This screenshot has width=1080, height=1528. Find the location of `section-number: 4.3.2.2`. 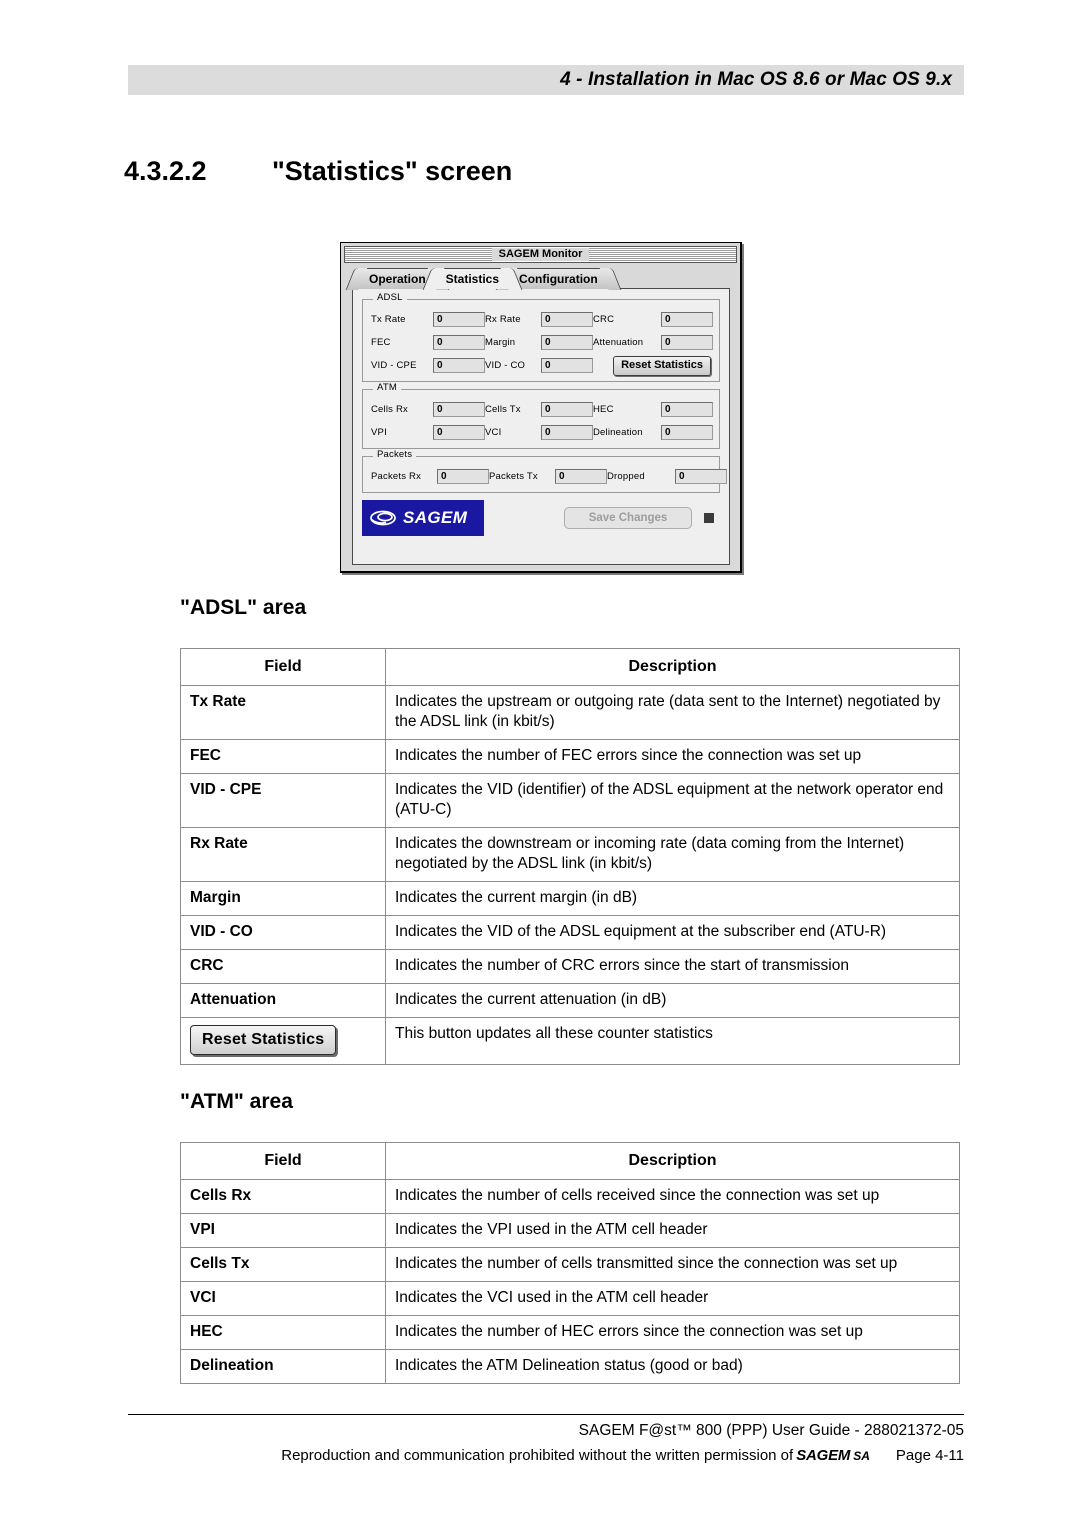

section-number: 4.3.2.2 is located at coordinates (165, 171).